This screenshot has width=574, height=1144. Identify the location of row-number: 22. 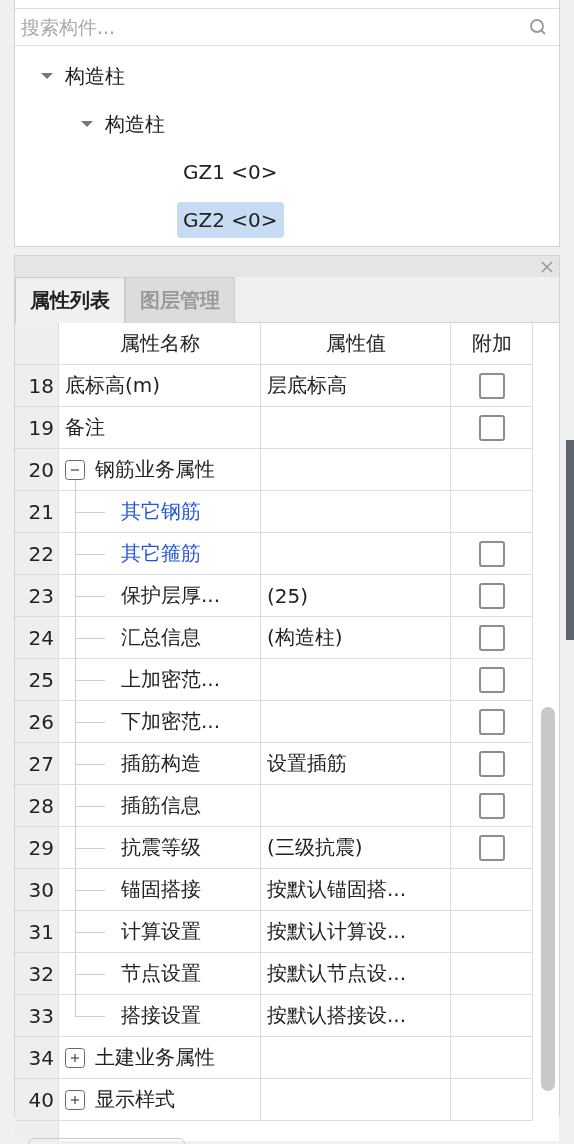
(37, 553).